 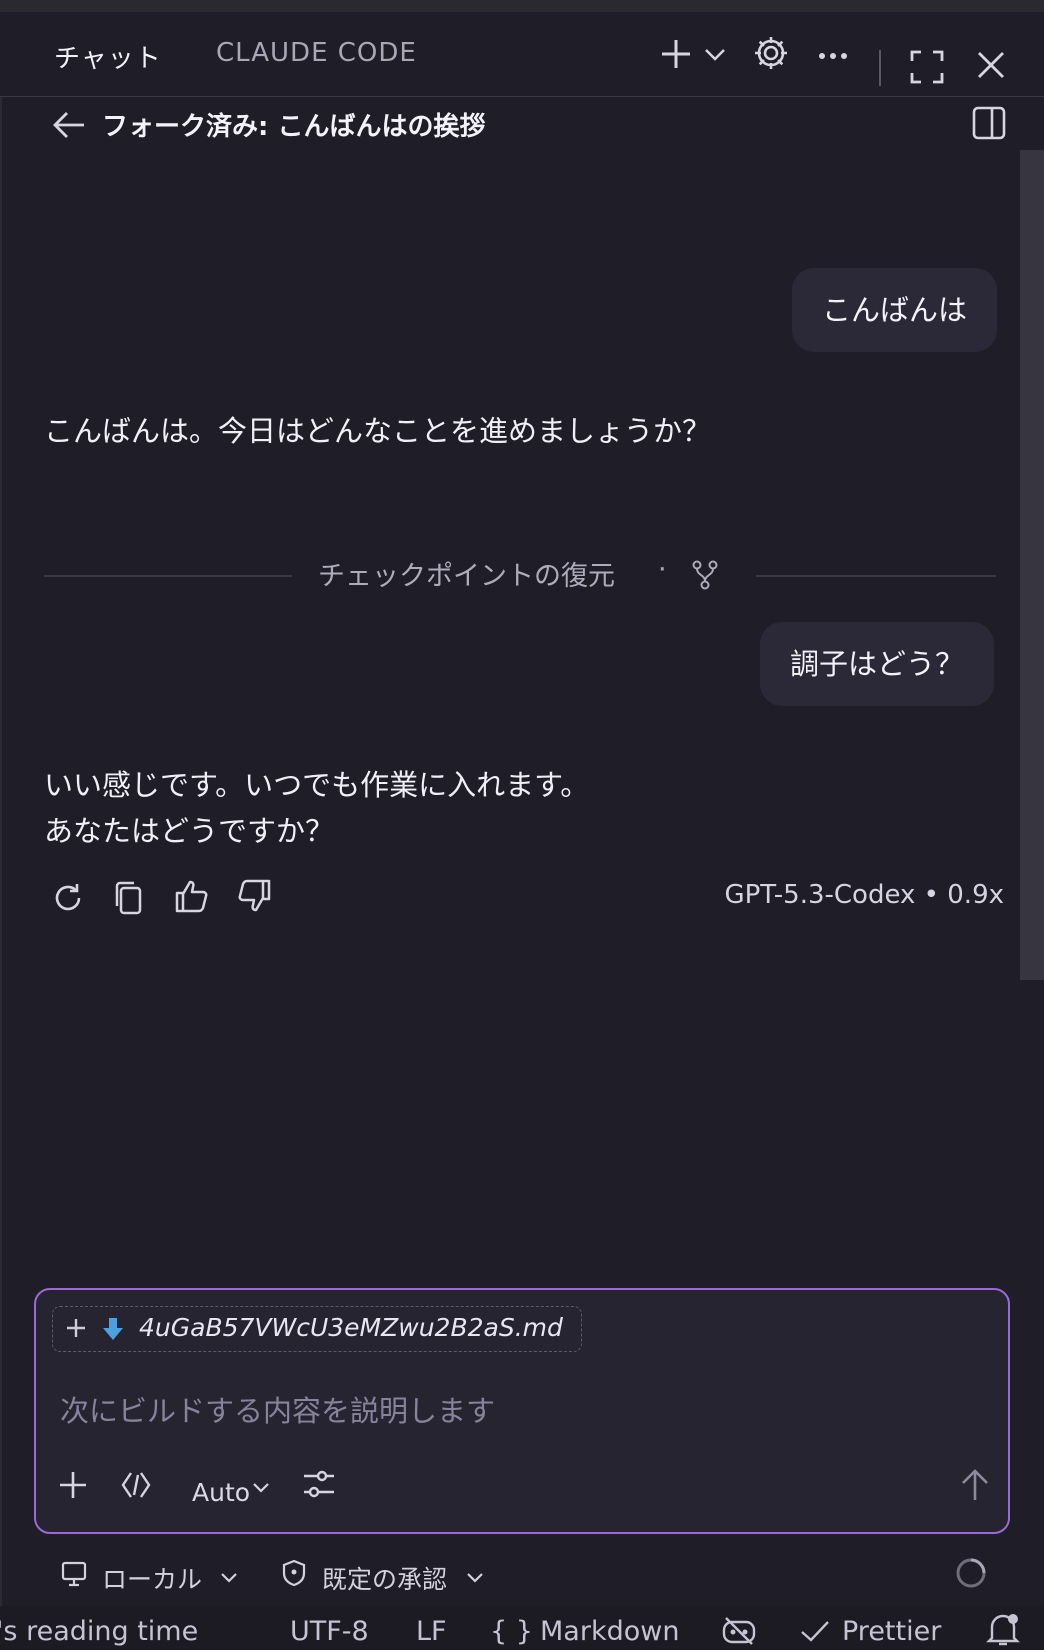 What do you see at coordinates (975, 1485) in the screenshot?
I see `send-arrow-icon` at bounding box center [975, 1485].